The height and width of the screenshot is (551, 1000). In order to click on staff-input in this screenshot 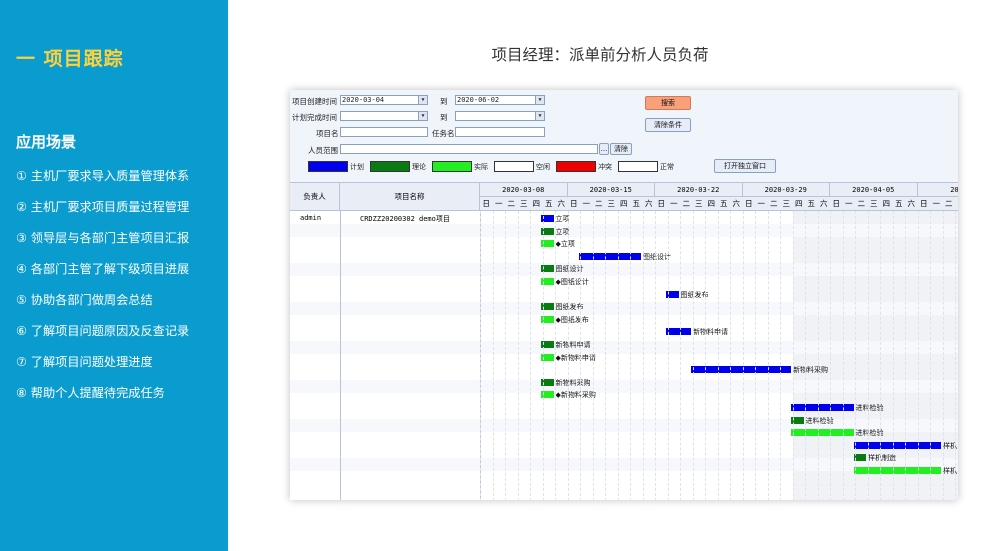, I will do `click(469, 149)`.